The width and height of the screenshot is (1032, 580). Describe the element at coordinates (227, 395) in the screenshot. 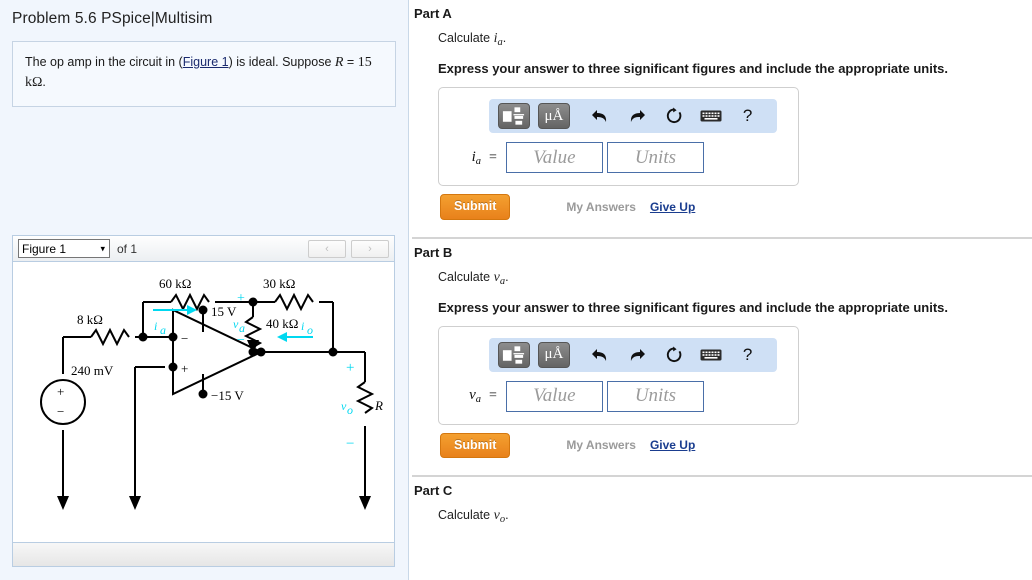

I see `label-supply-negative: −15 V` at that location.